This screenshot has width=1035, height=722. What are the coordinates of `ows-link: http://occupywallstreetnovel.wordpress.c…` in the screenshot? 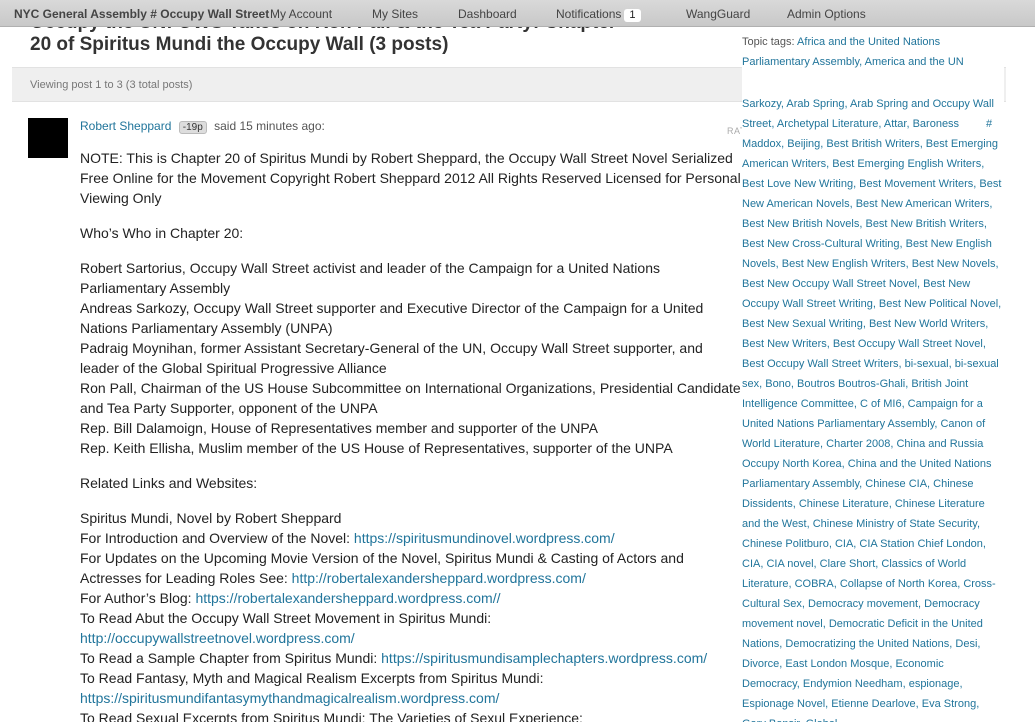 It's located at (412, 638).